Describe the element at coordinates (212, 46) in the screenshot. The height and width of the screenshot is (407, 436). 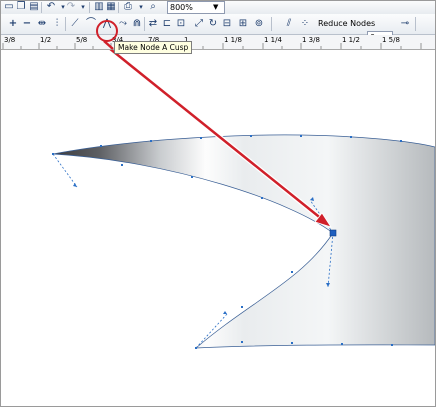
I see `ruler-ticks` at that location.